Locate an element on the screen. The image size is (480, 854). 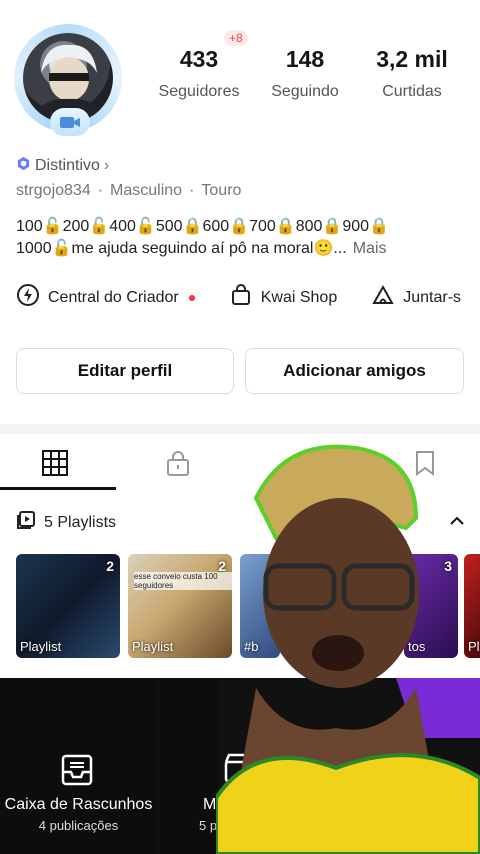
following-label: Seguindo is located at coordinates (305, 91).